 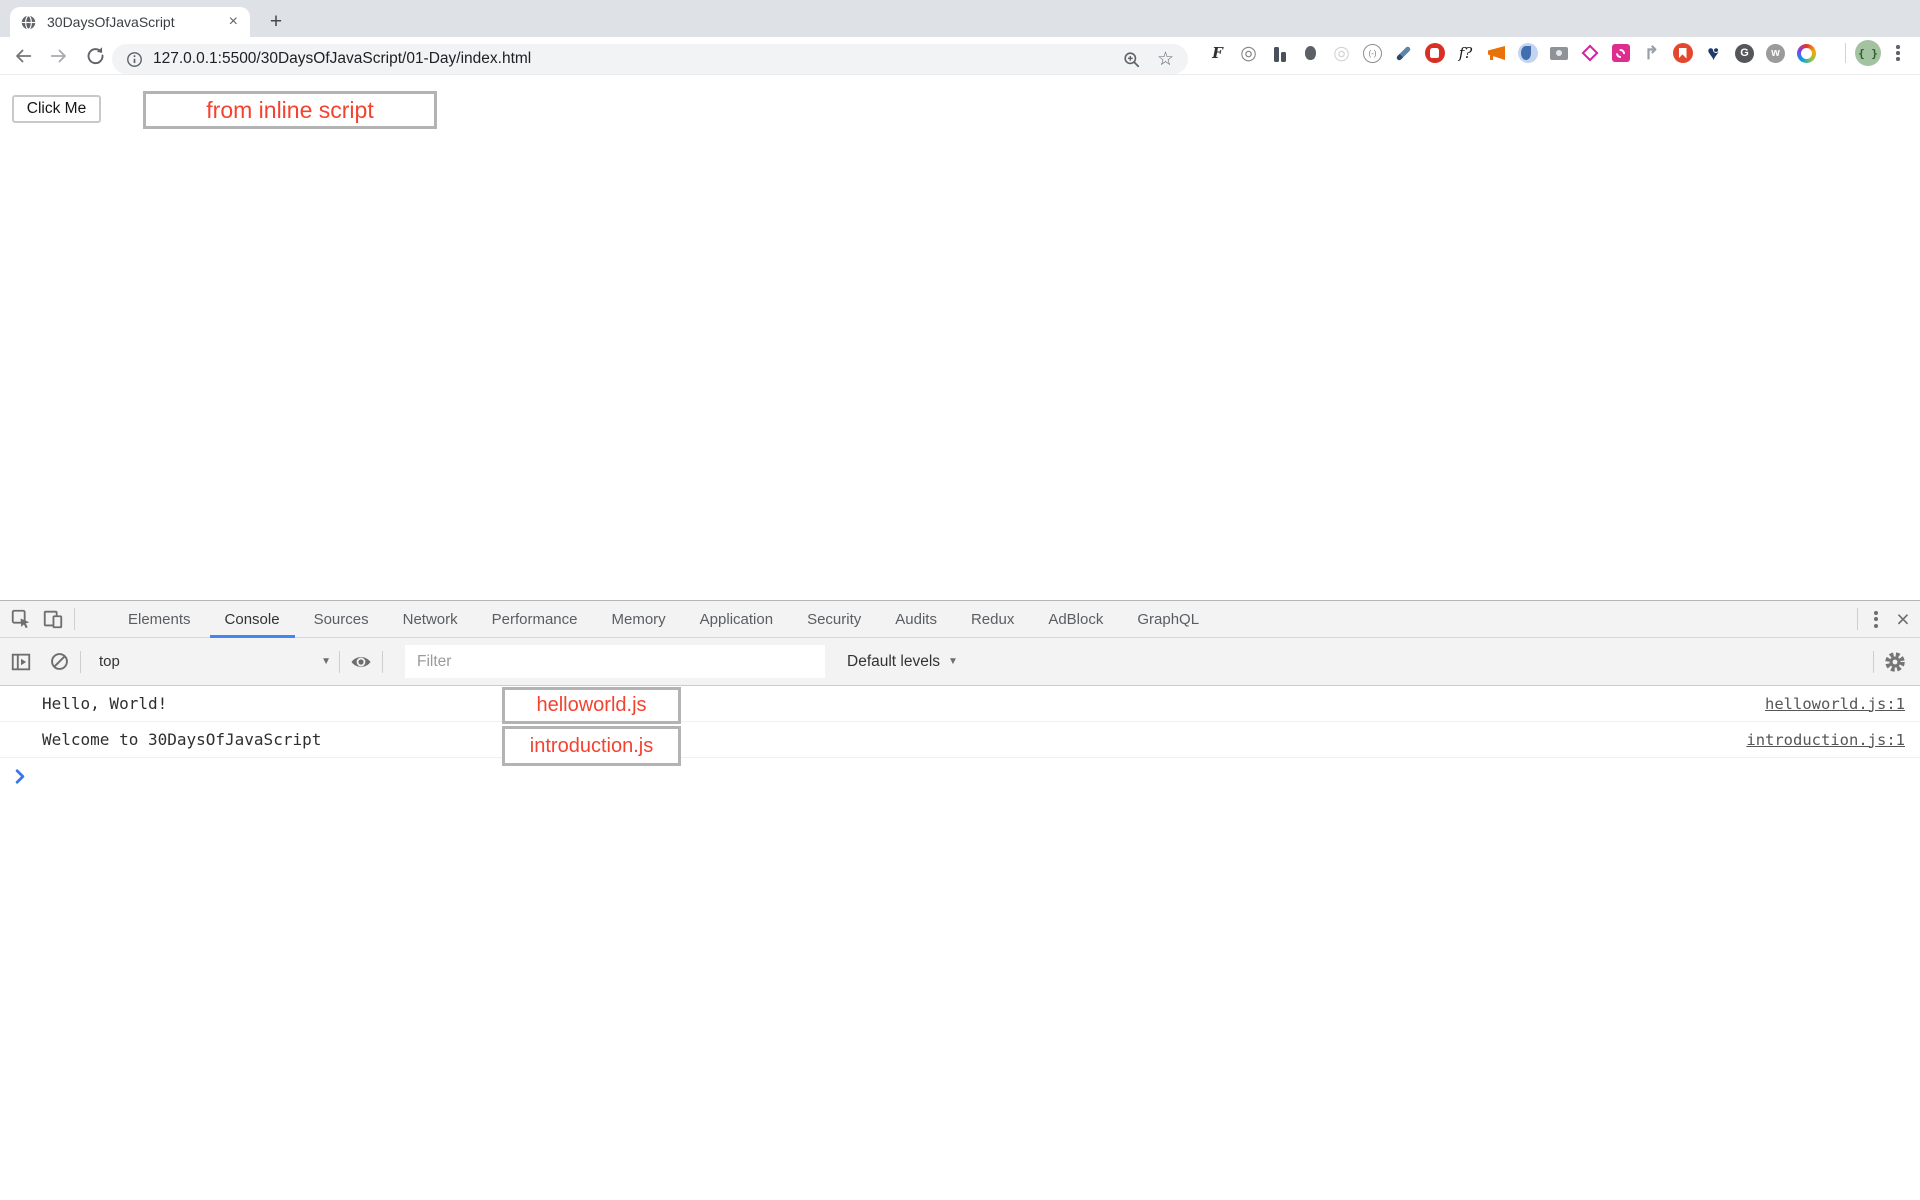 What do you see at coordinates (182, 739) in the screenshot?
I see `console-message-text: Welcome to 30DaysOfJavaScript` at bounding box center [182, 739].